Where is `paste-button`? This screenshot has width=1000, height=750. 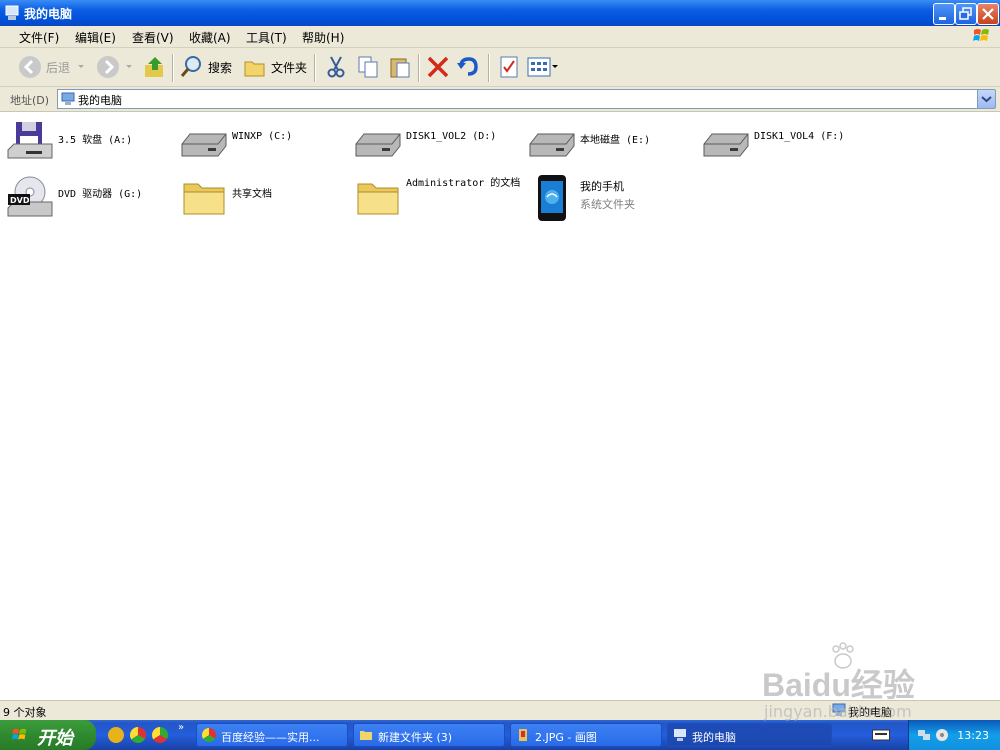 paste-button is located at coordinates (400, 67).